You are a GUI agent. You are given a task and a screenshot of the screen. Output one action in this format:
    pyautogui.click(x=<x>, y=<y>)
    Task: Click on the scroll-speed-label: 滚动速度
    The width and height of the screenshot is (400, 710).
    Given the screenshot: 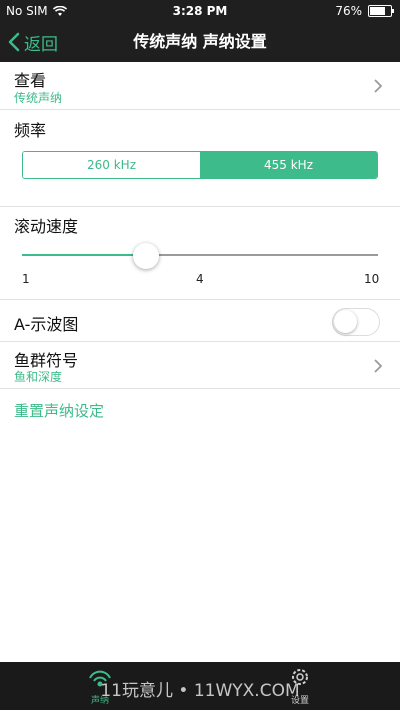 What is the action you would take?
    pyautogui.click(x=46, y=226)
    